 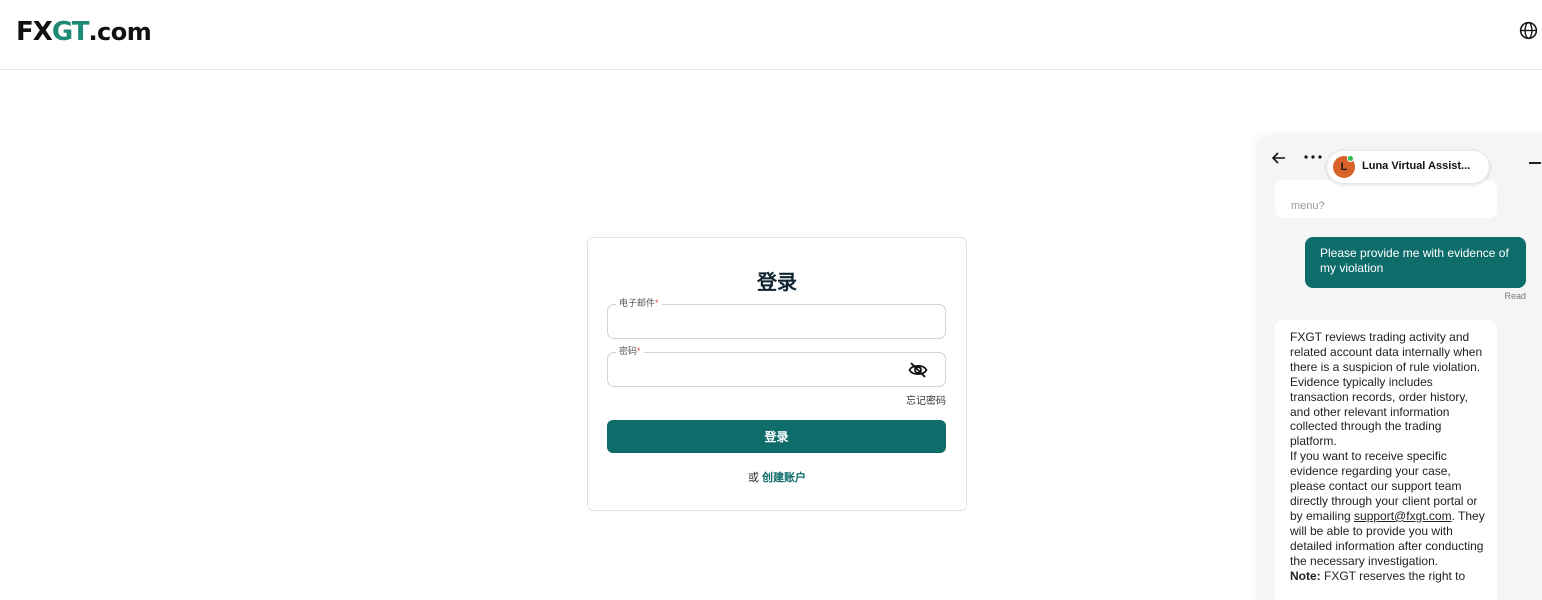 What do you see at coordinates (120, 32) in the screenshot?
I see `logo-part-com: .com` at bounding box center [120, 32].